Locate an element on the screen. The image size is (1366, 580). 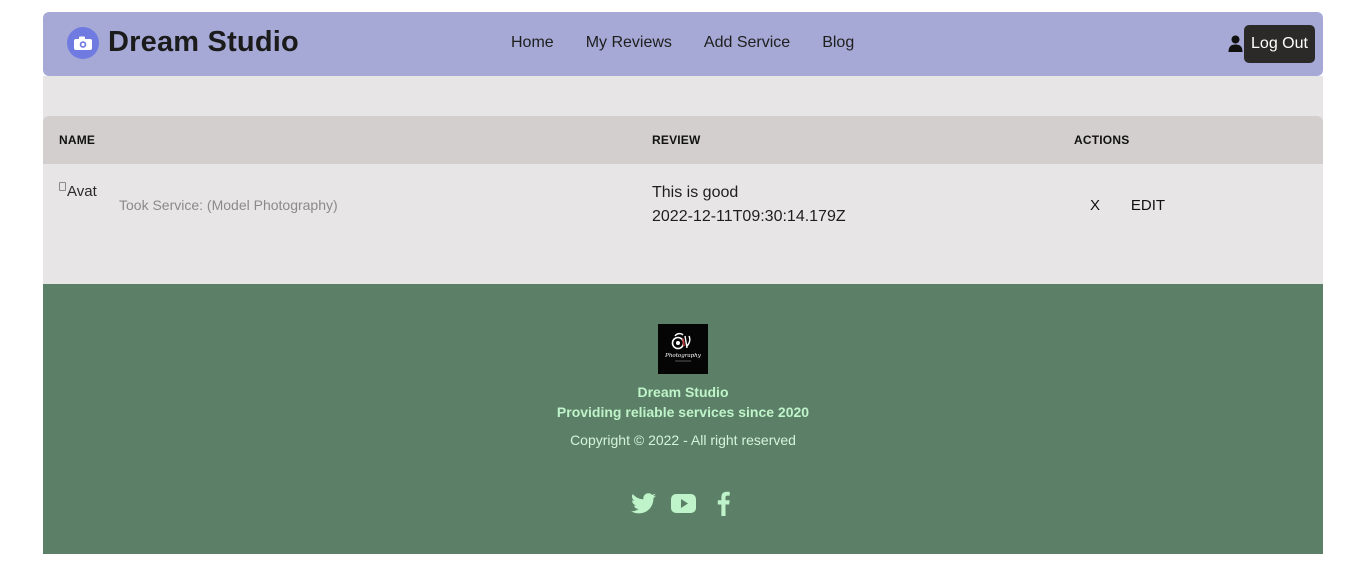
facebook-icon is located at coordinates (723, 503).